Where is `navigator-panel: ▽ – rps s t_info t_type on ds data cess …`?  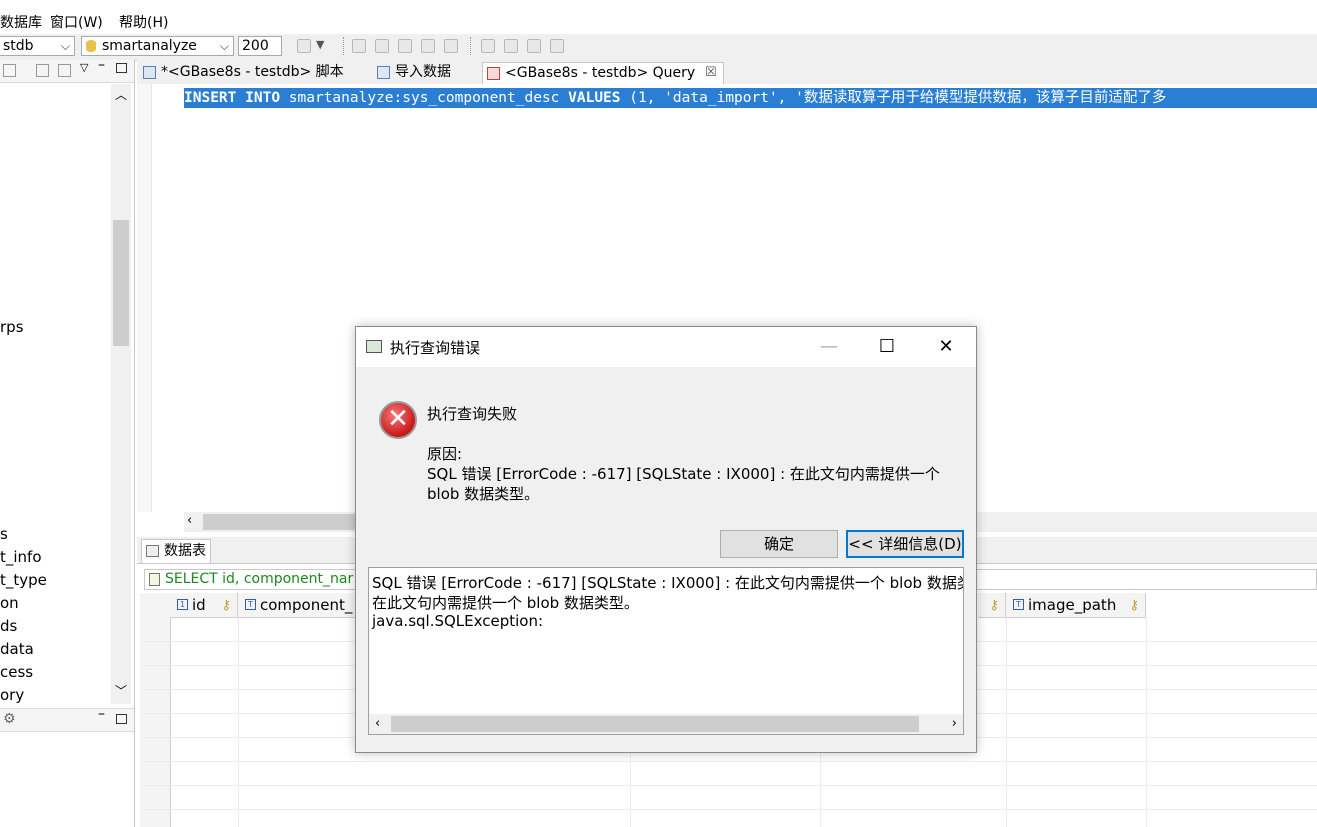
navigator-panel: ▽ – rps s t_info t_type on ds data cess … is located at coordinates (67, 442).